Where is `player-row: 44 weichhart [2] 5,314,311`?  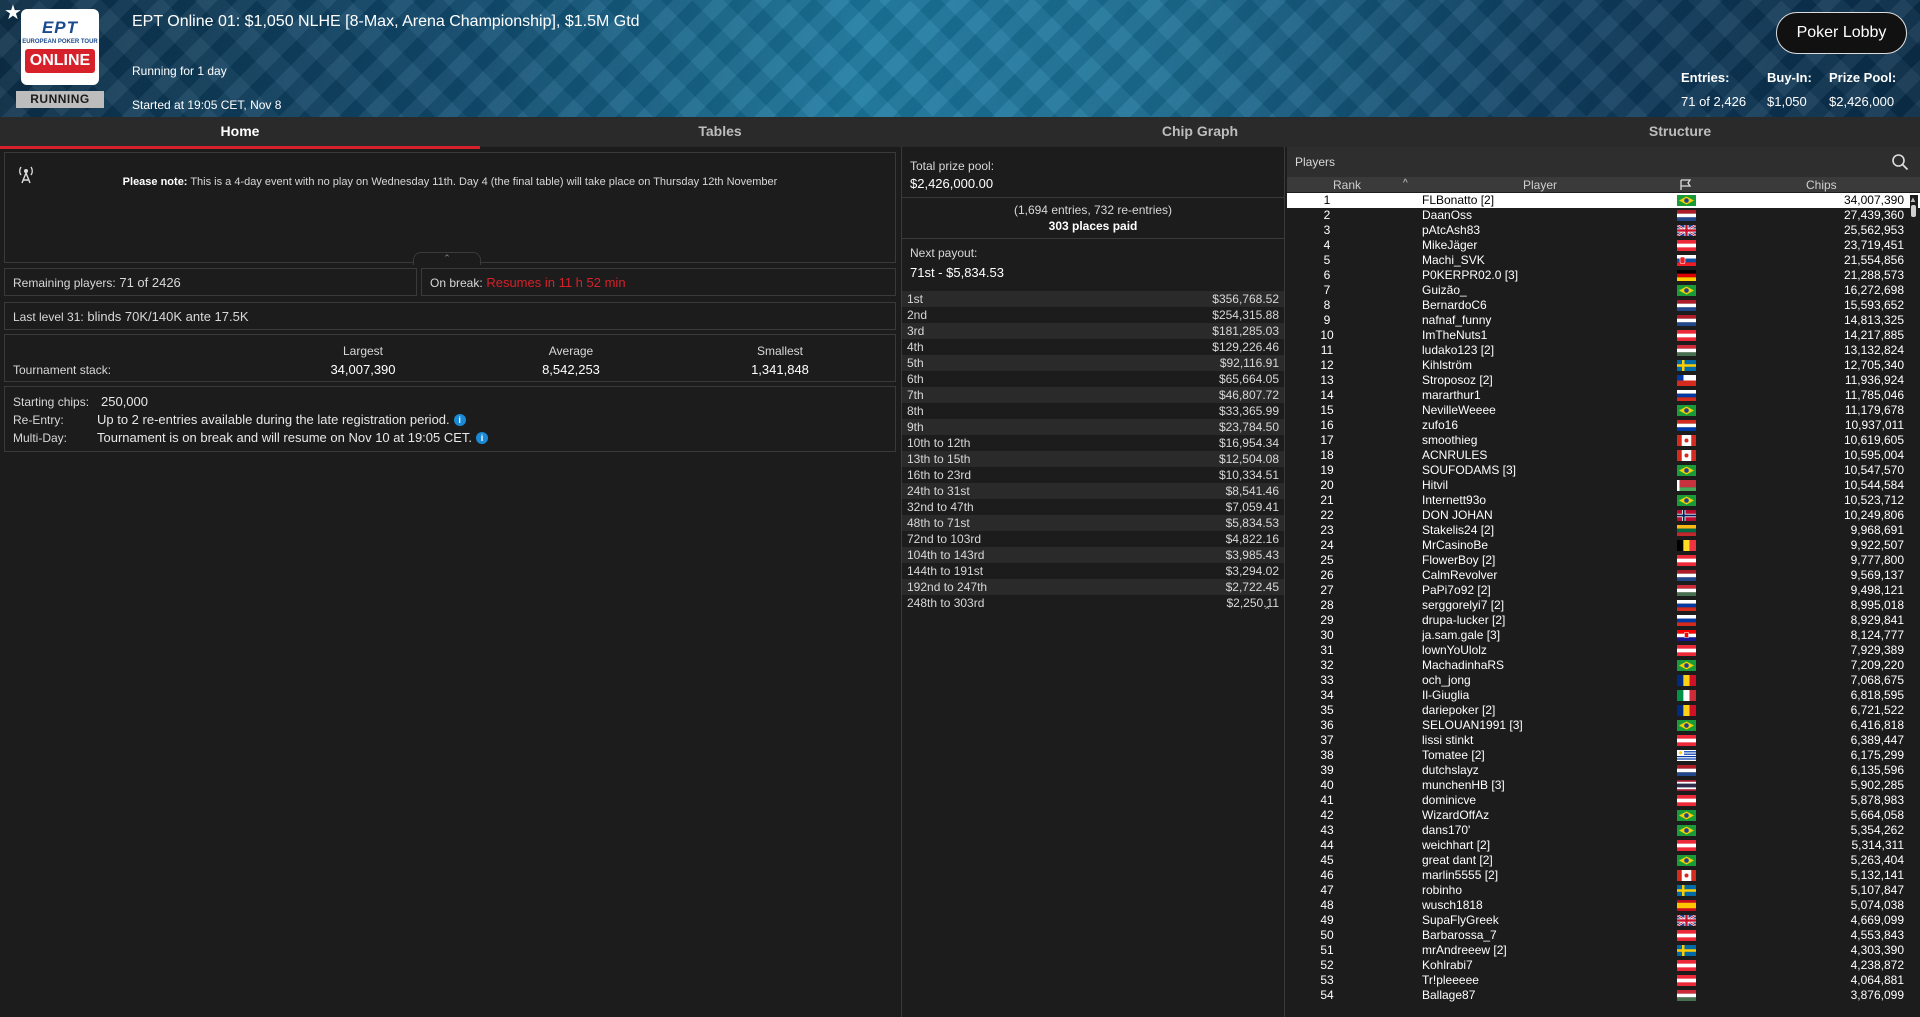 player-row: 44 weichhart [2] 5,314,311 is located at coordinates (1603, 845).